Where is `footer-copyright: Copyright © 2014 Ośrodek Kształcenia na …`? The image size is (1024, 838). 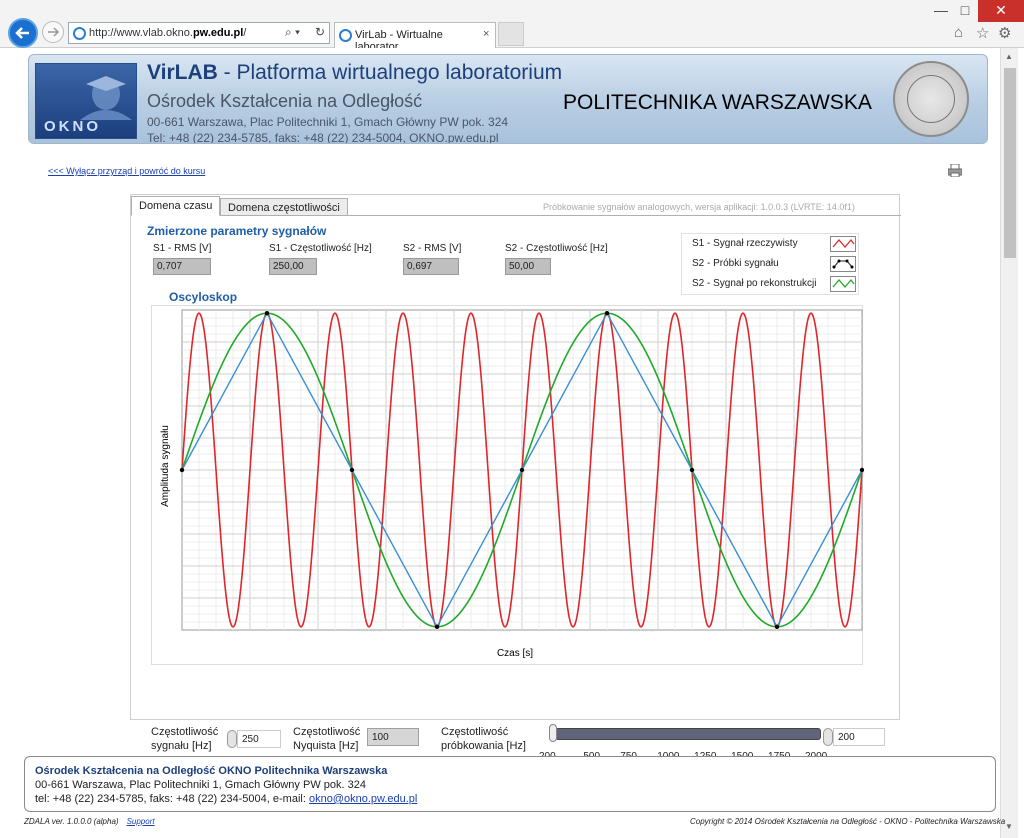 footer-copyright: Copyright © 2014 Ośrodek Kształcenia na … is located at coordinates (848, 821).